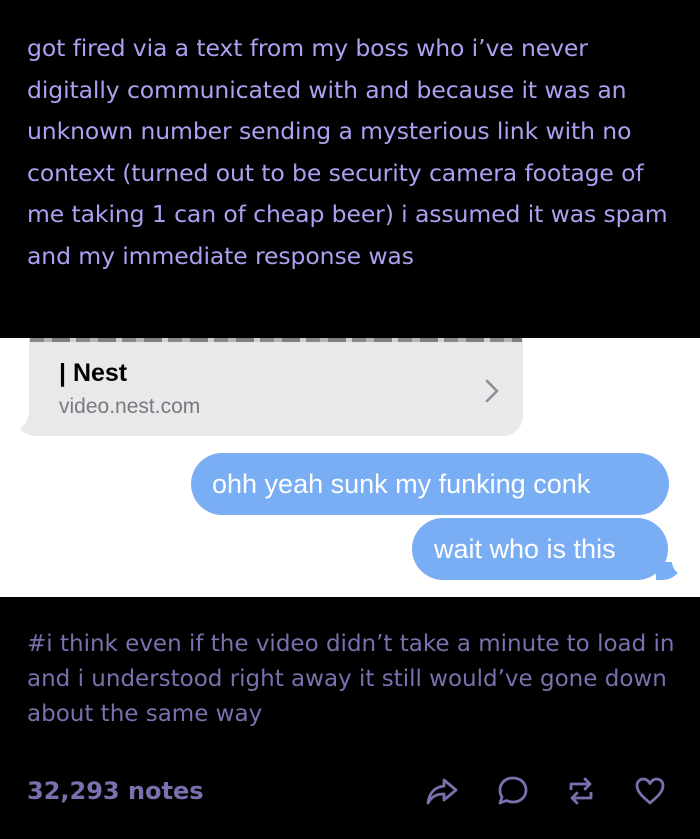 This screenshot has width=700, height=839. I want to click on share-icon, so click(442, 791).